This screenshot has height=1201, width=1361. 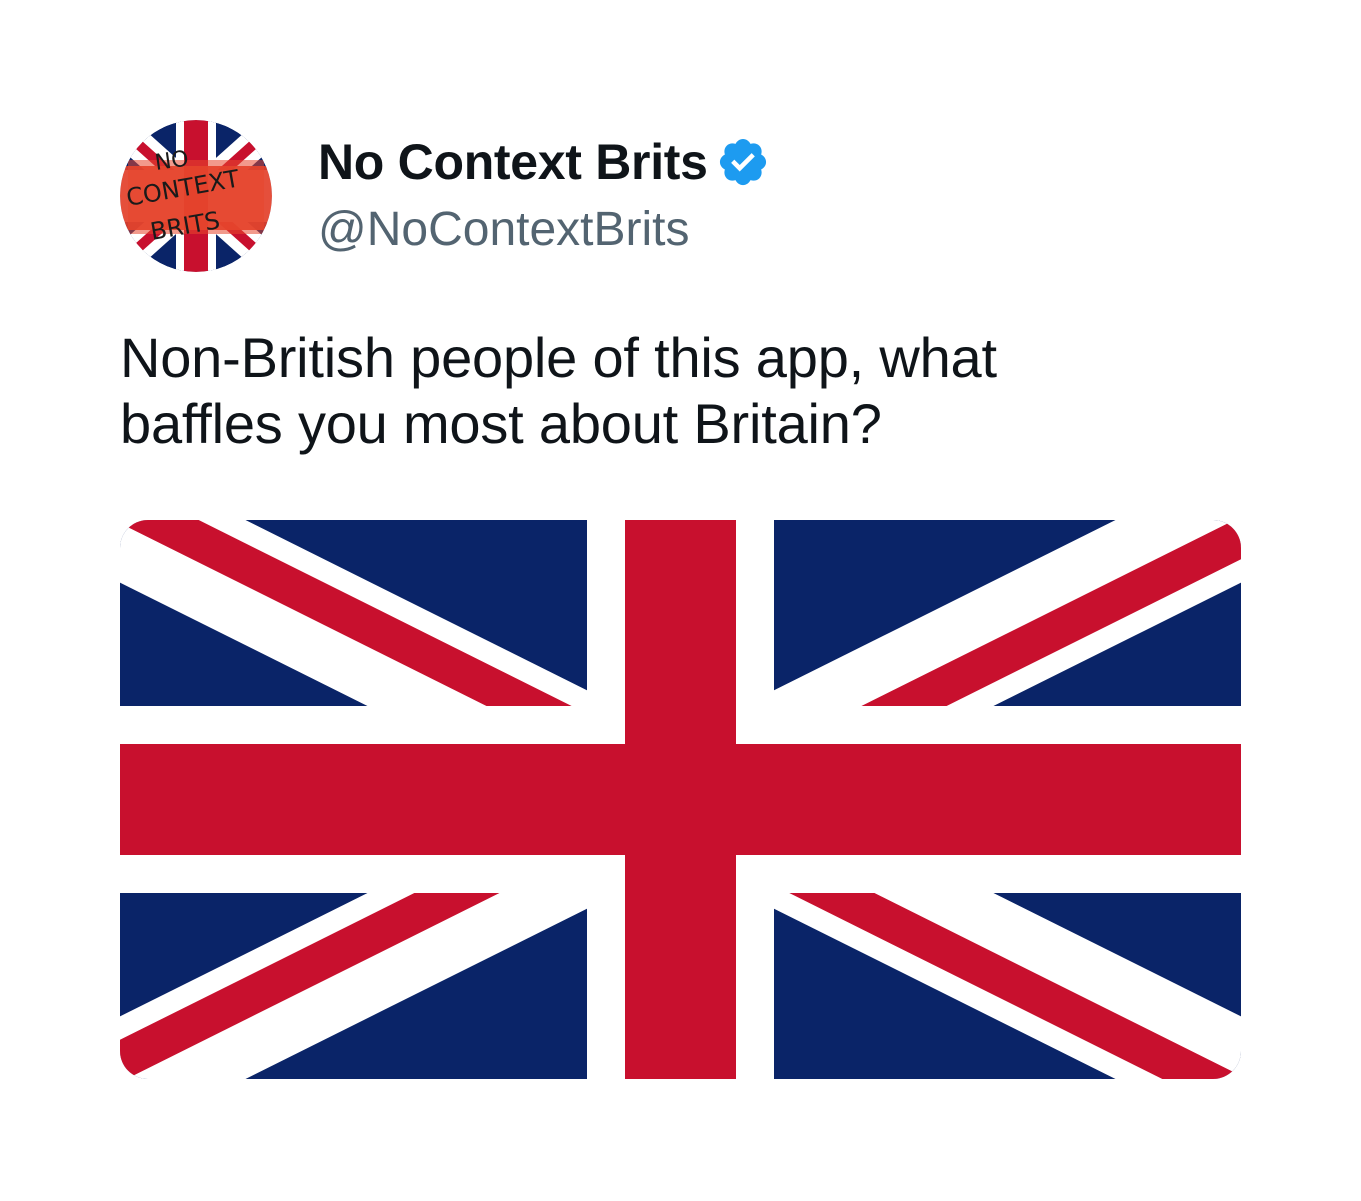 I want to click on avatar: NO CONTEXT BRITS, so click(x=196, y=196).